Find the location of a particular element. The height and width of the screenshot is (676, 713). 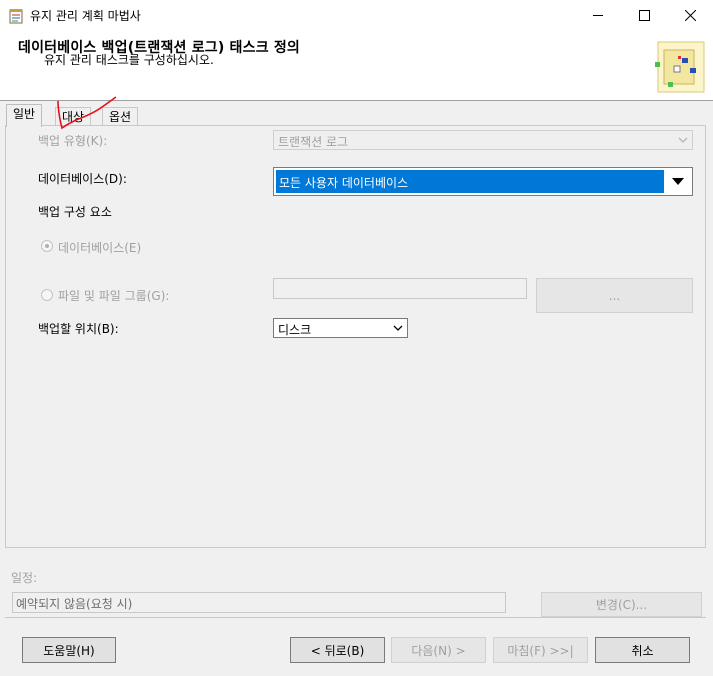

next-button: 다음(N) > is located at coordinates (438, 650).